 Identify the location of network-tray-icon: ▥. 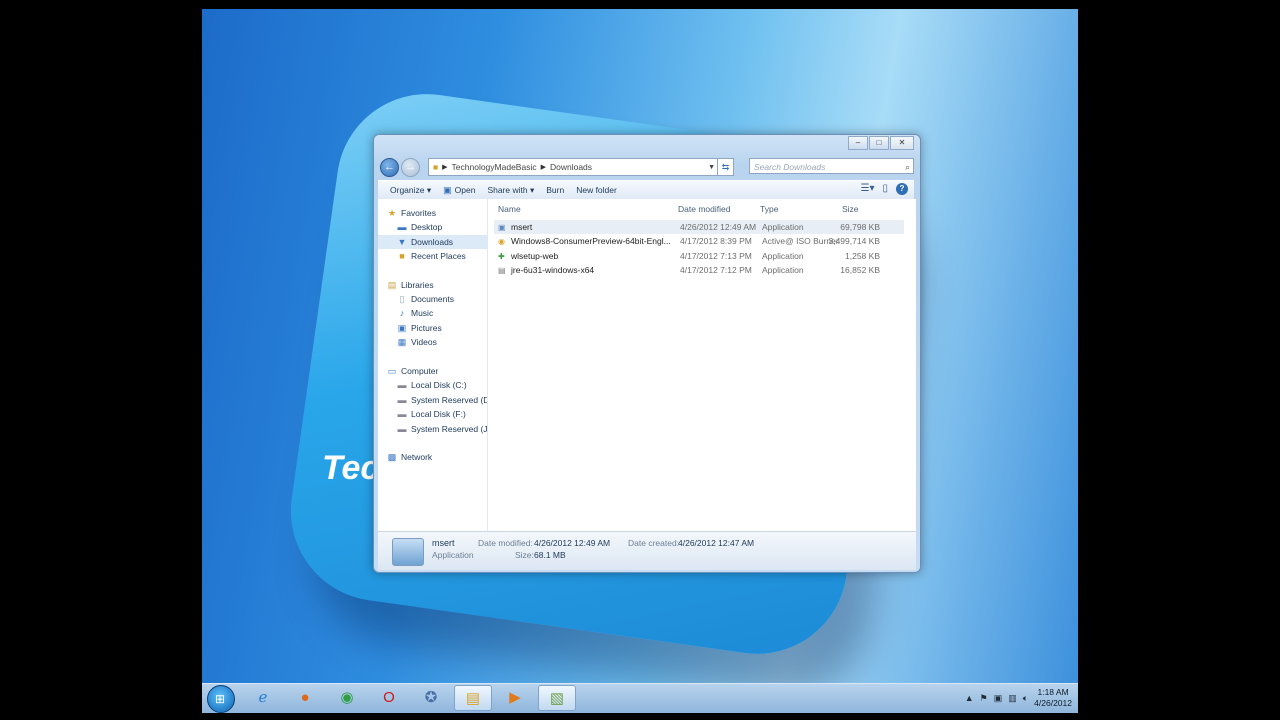
(1012, 698).